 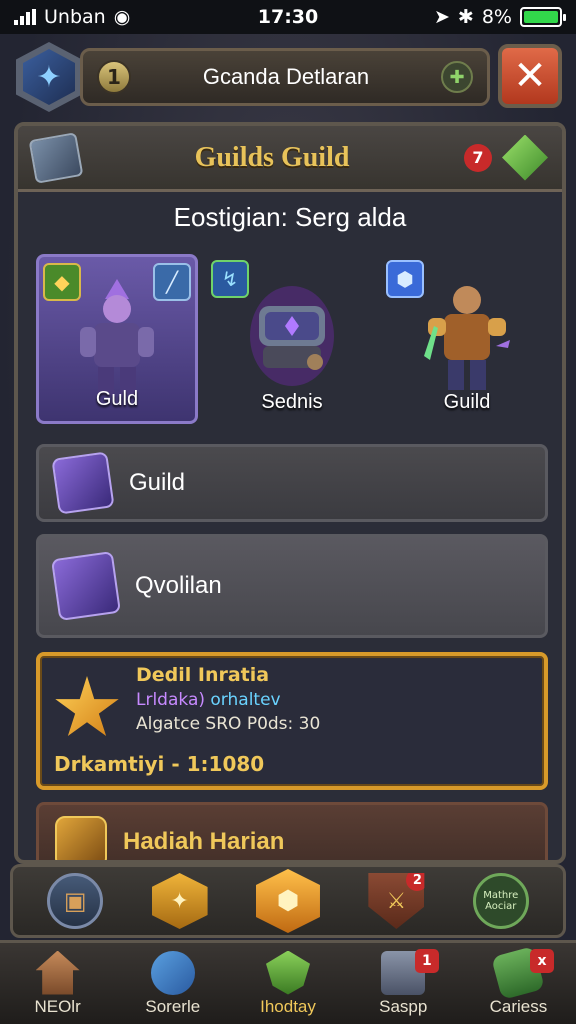 What do you see at coordinates (457, 77) in the screenshot?
I see `add-button: ✚` at bounding box center [457, 77].